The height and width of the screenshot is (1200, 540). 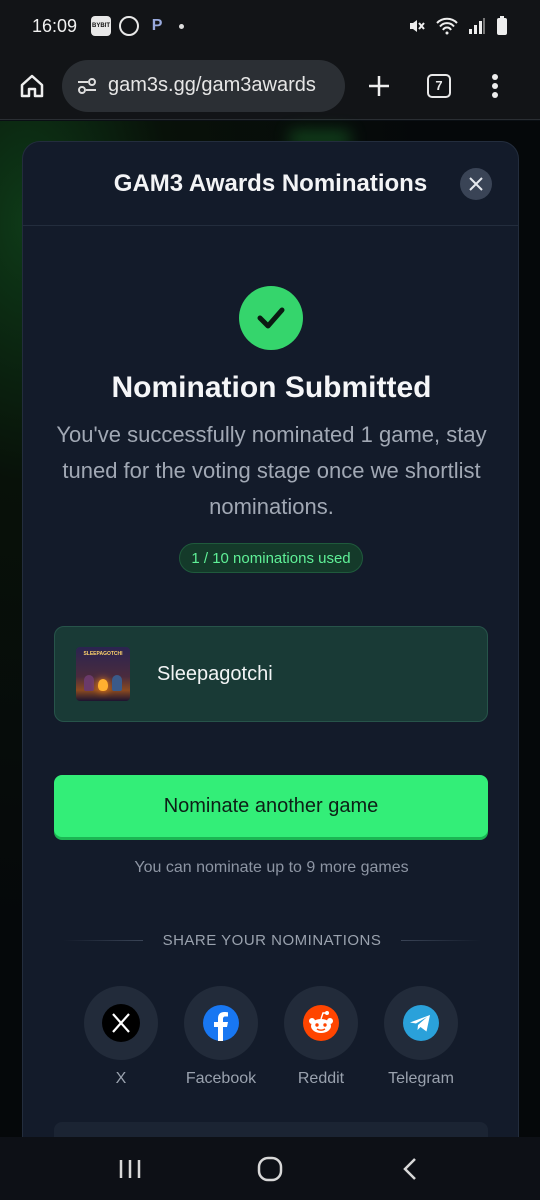 What do you see at coordinates (129, 26) in the screenshot?
I see `viber-icon` at bounding box center [129, 26].